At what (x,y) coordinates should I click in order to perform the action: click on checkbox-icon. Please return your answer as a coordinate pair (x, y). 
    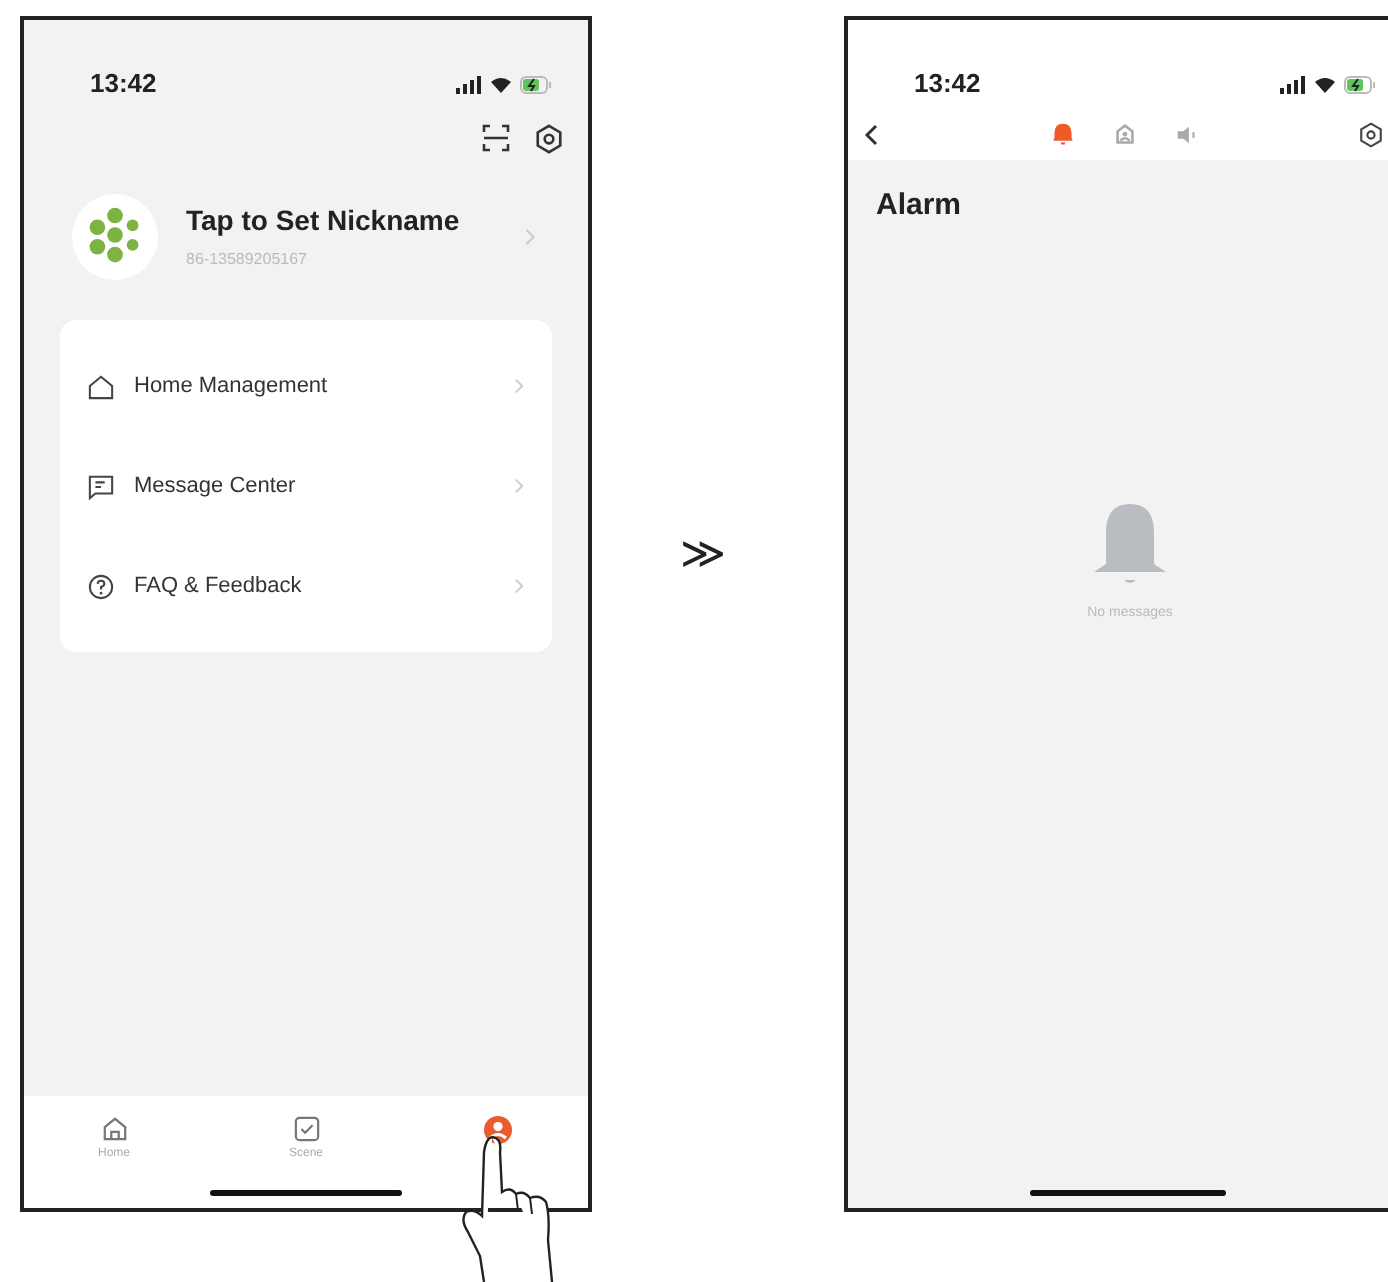
    Looking at the image, I should click on (306, 1129).